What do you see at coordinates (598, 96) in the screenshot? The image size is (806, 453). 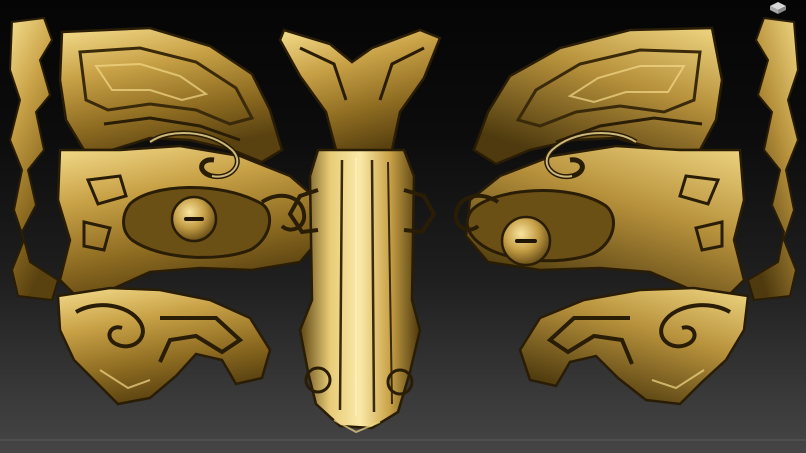 I see `right-horn` at bounding box center [598, 96].